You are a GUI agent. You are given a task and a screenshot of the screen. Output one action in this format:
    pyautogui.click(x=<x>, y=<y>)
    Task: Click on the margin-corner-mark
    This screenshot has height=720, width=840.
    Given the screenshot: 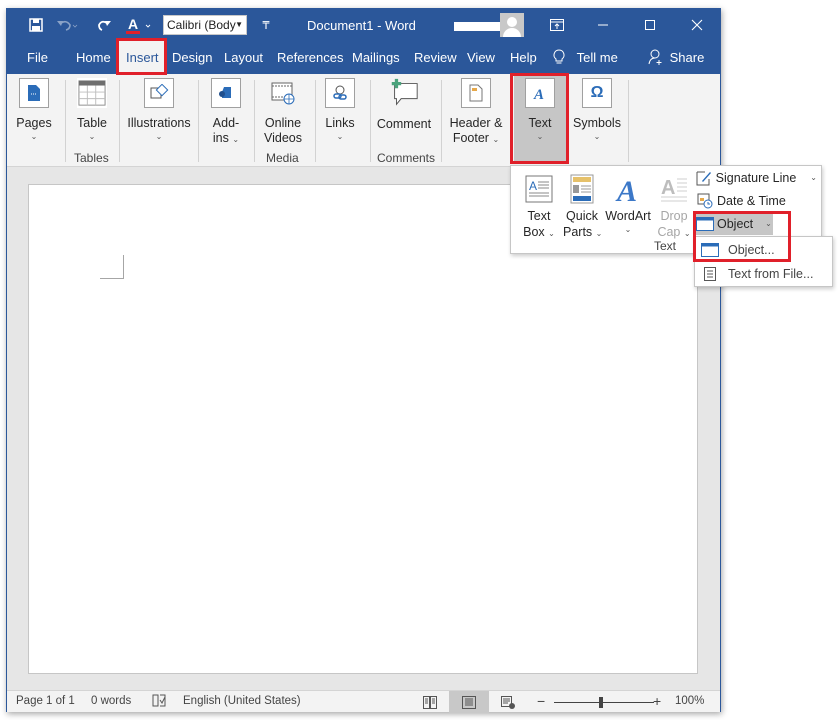 What is the action you would take?
    pyautogui.click(x=112, y=267)
    